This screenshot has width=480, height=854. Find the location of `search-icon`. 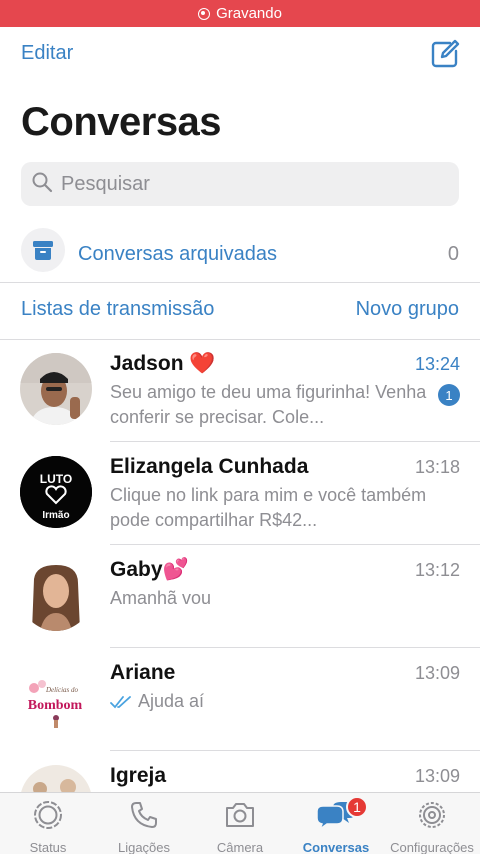

search-icon is located at coordinates (42, 184).